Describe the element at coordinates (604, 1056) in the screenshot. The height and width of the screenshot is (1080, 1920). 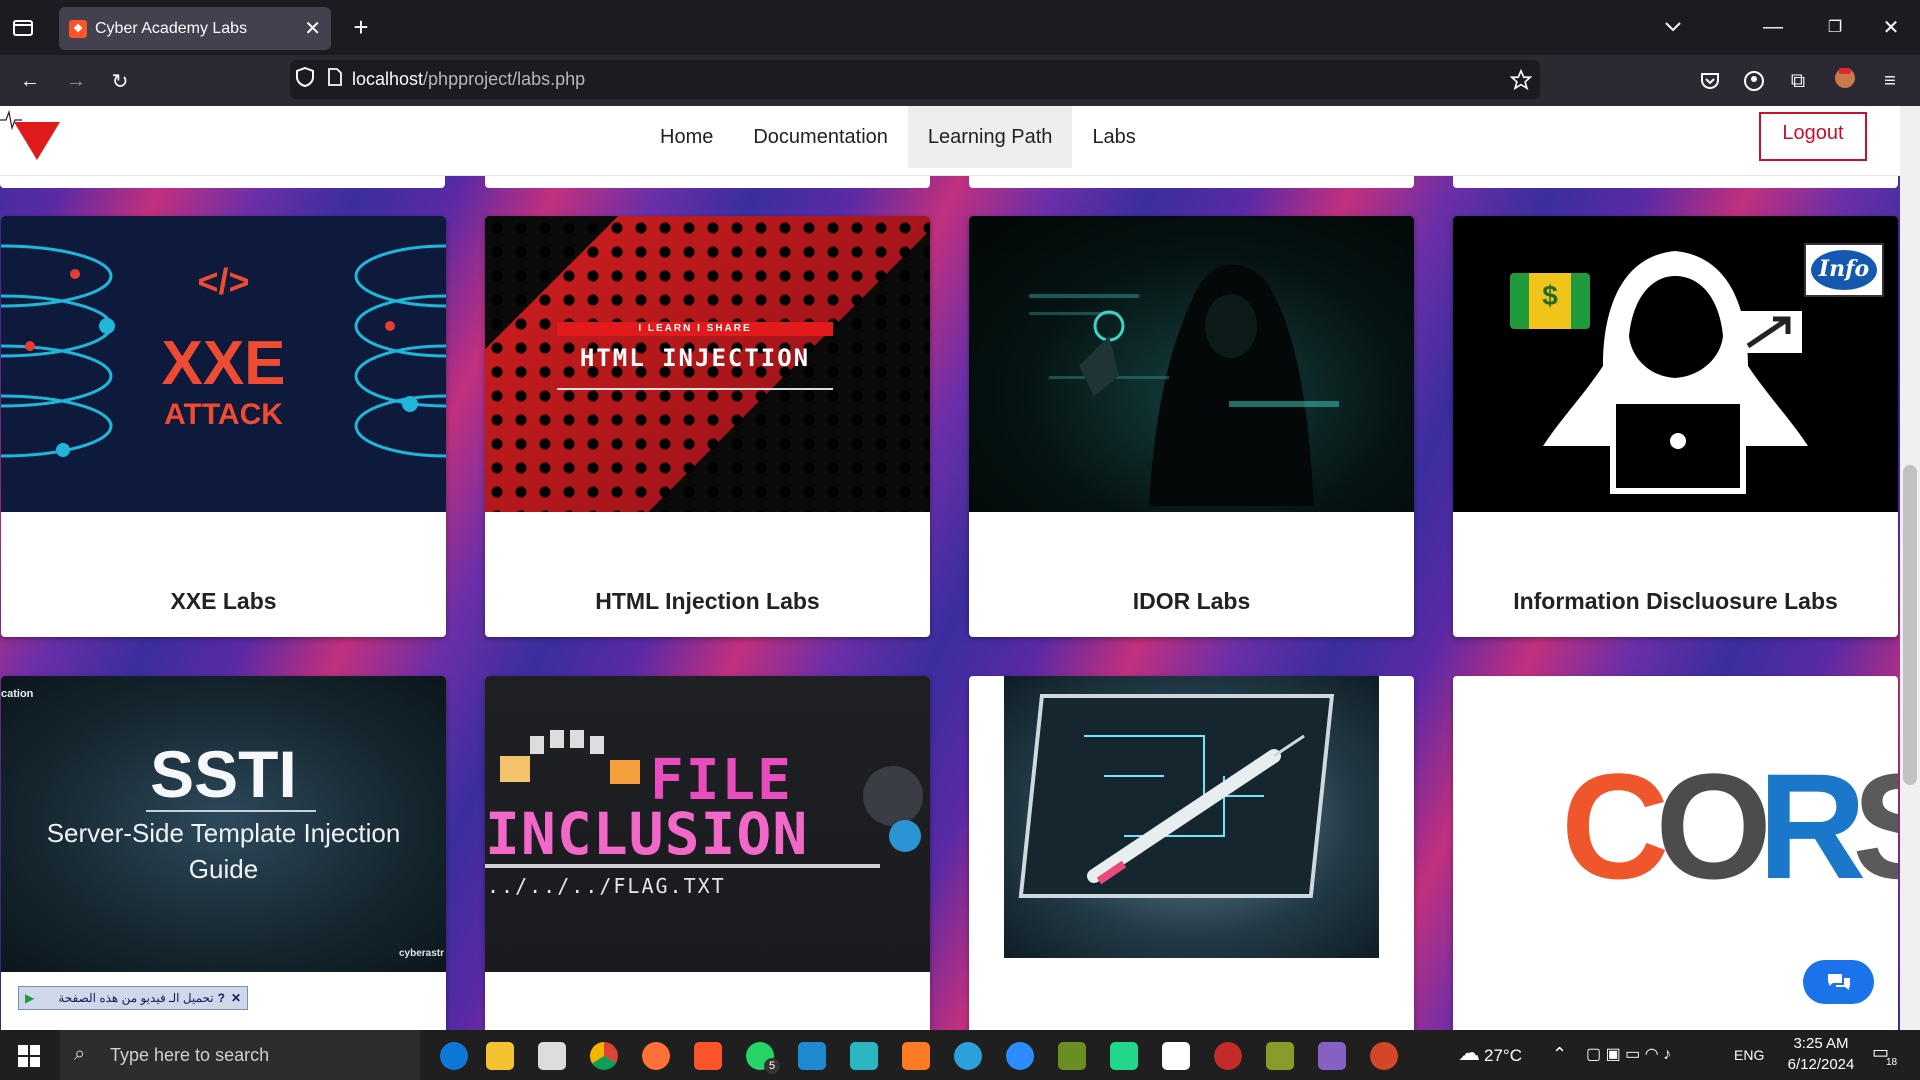
I see `chrome-icon` at that location.